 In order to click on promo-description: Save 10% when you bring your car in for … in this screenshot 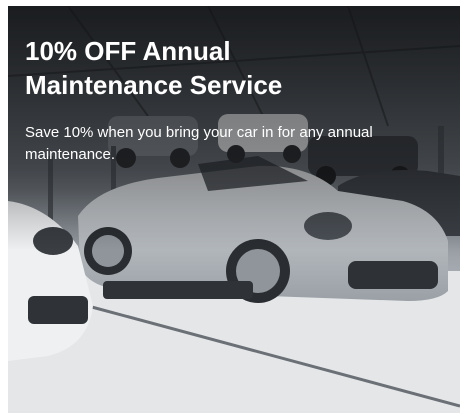, I will do `click(235, 144)`.